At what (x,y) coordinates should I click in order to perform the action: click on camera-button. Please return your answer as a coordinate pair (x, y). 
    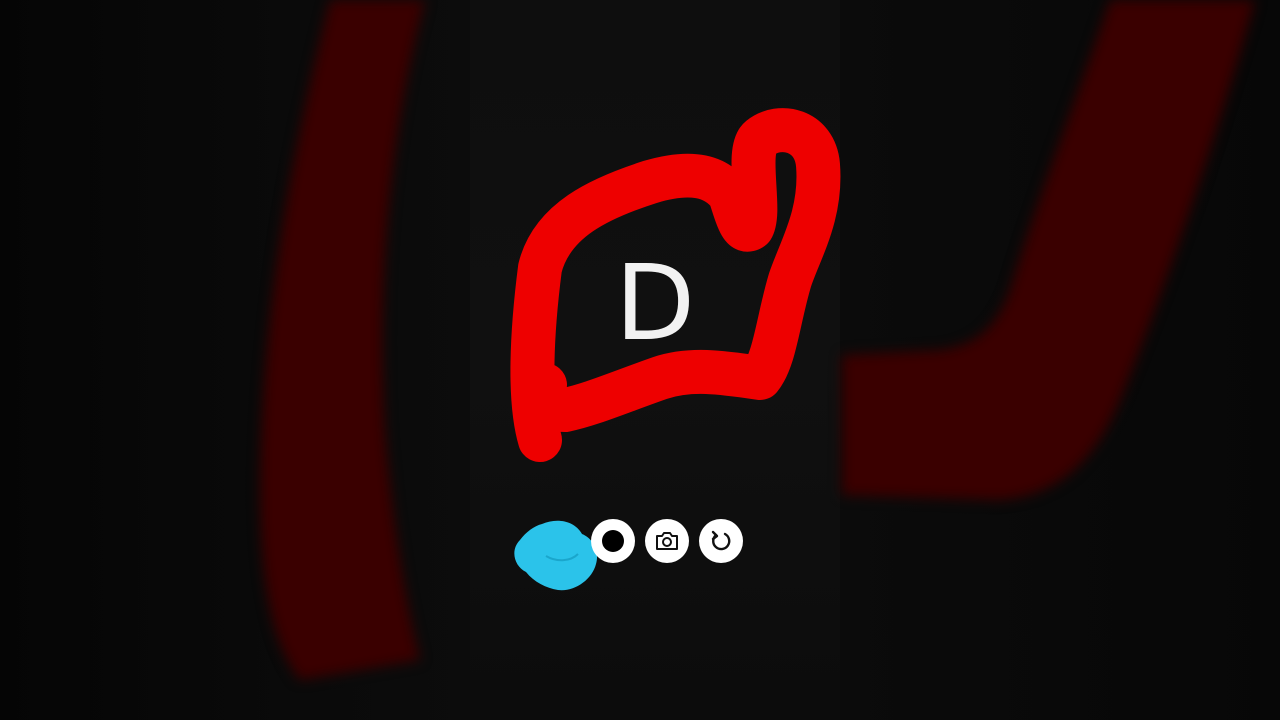
    Looking at the image, I should click on (667, 541).